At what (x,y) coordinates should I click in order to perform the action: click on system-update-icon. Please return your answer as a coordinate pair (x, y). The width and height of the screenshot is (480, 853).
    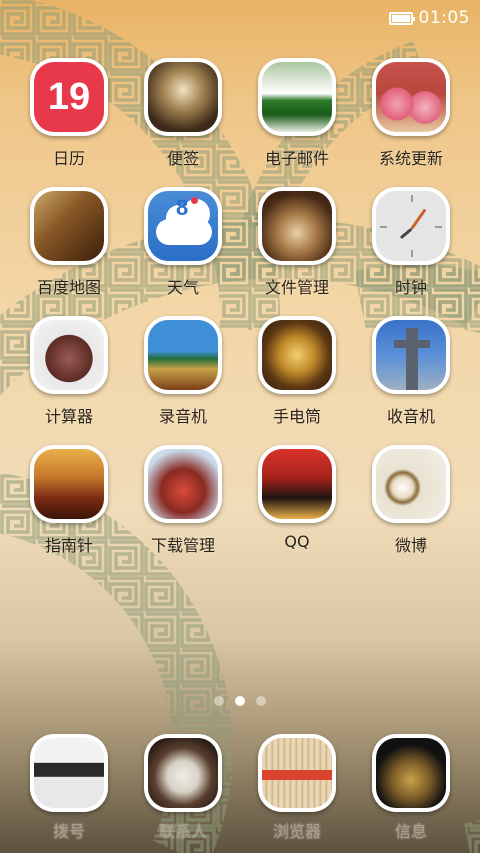
    Looking at the image, I should click on (411, 97).